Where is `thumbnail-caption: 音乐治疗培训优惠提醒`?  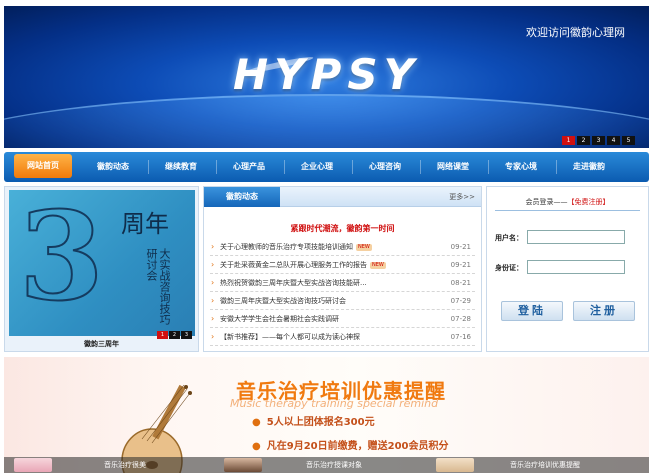 thumbnail-caption: 音乐治疗培训优惠提醒 is located at coordinates (545, 465).